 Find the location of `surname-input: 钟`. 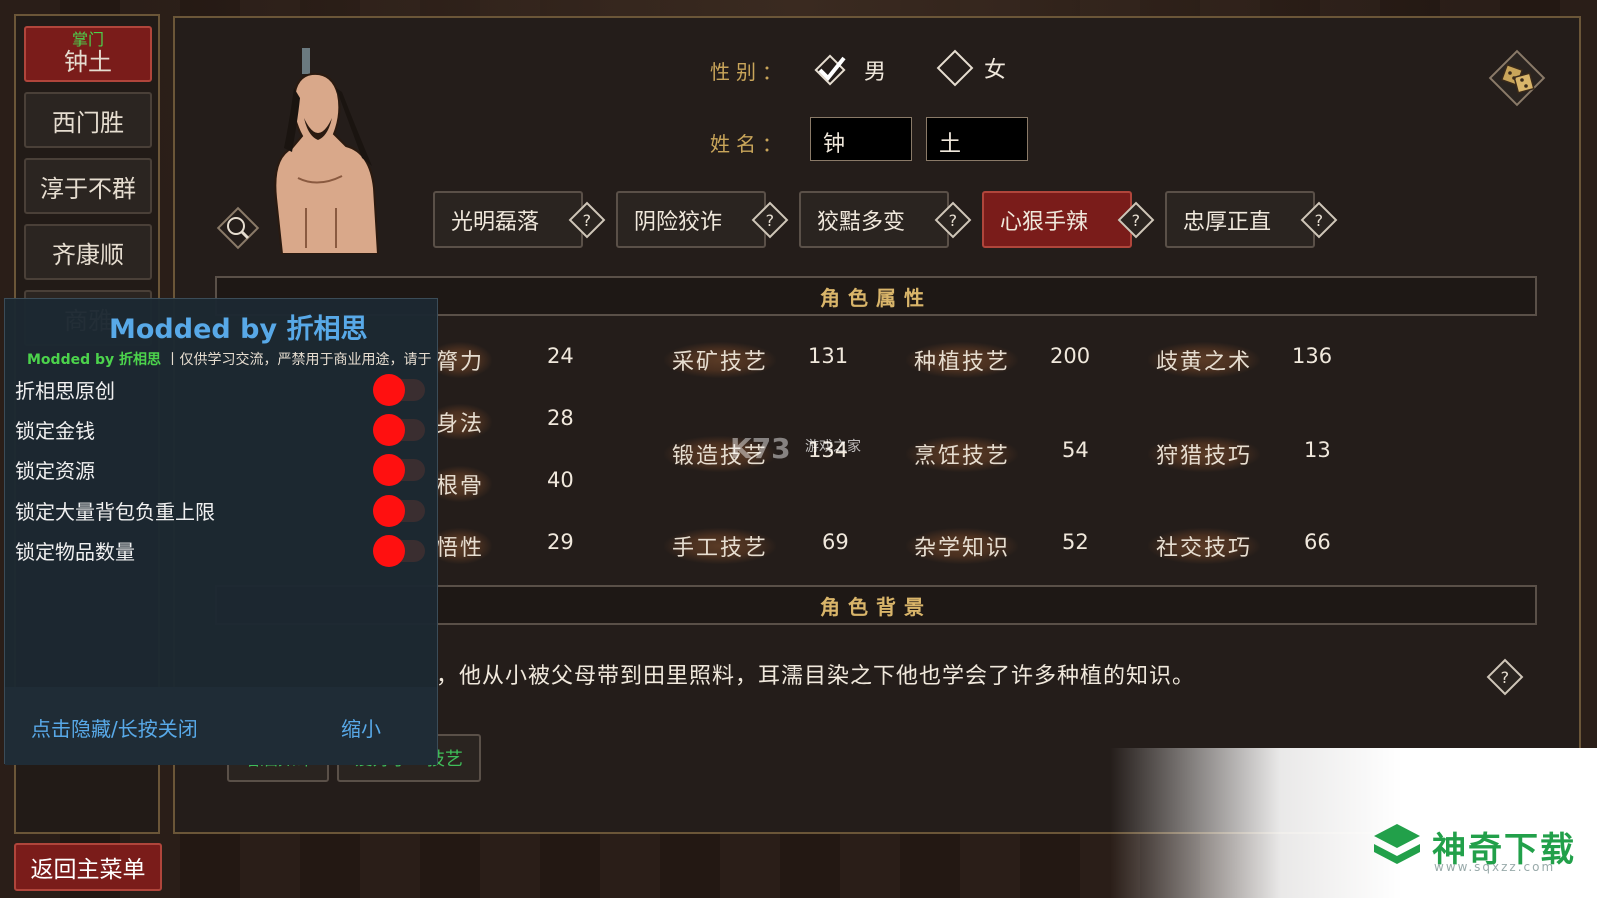

surname-input: 钟 is located at coordinates (861, 139).